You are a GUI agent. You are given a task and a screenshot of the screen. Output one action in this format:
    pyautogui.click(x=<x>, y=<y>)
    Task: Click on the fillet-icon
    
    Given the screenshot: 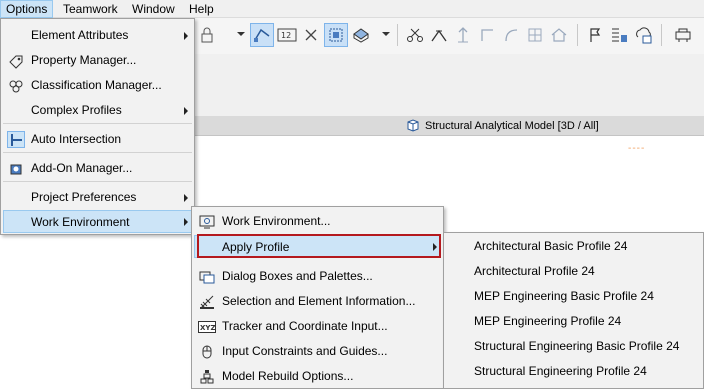 What is the action you would take?
    pyautogui.click(x=487, y=35)
    